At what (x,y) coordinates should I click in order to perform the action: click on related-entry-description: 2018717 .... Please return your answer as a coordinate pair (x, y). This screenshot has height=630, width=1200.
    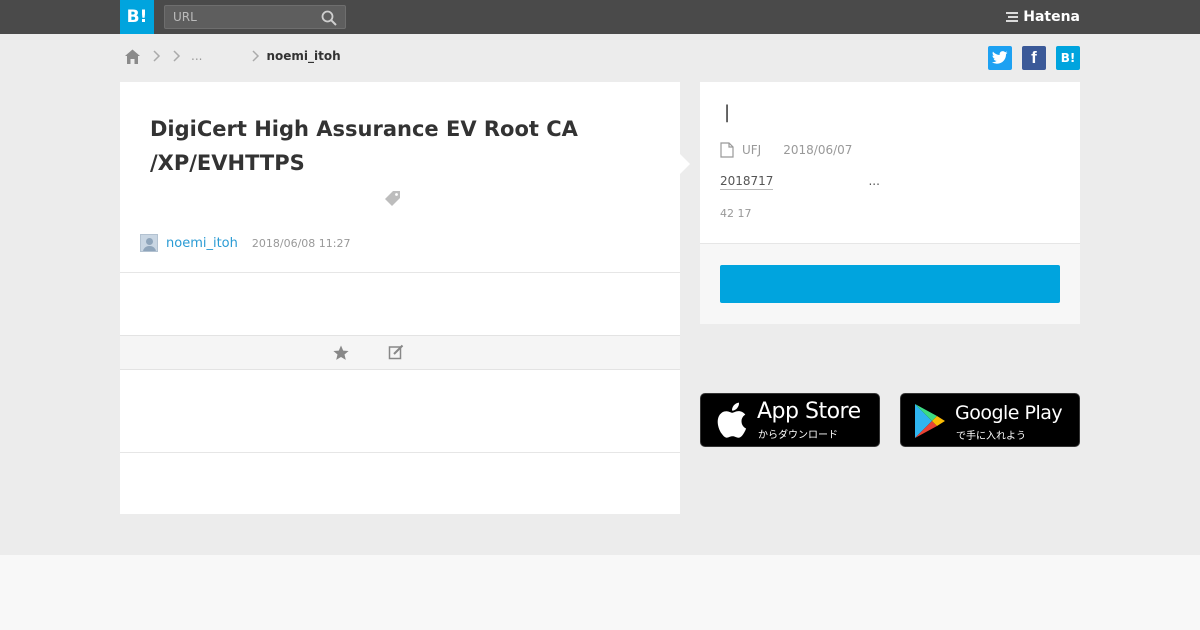
    Looking at the image, I should click on (800, 182).